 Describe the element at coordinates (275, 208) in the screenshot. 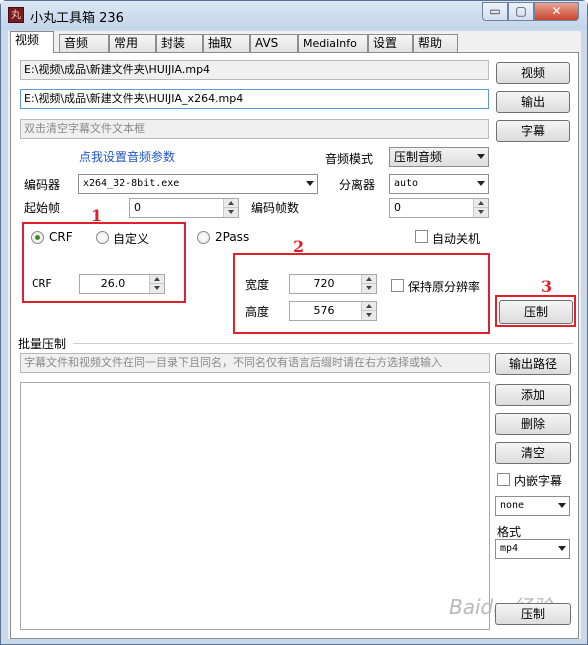

I see `frame-count-label: 编码帧数` at that location.